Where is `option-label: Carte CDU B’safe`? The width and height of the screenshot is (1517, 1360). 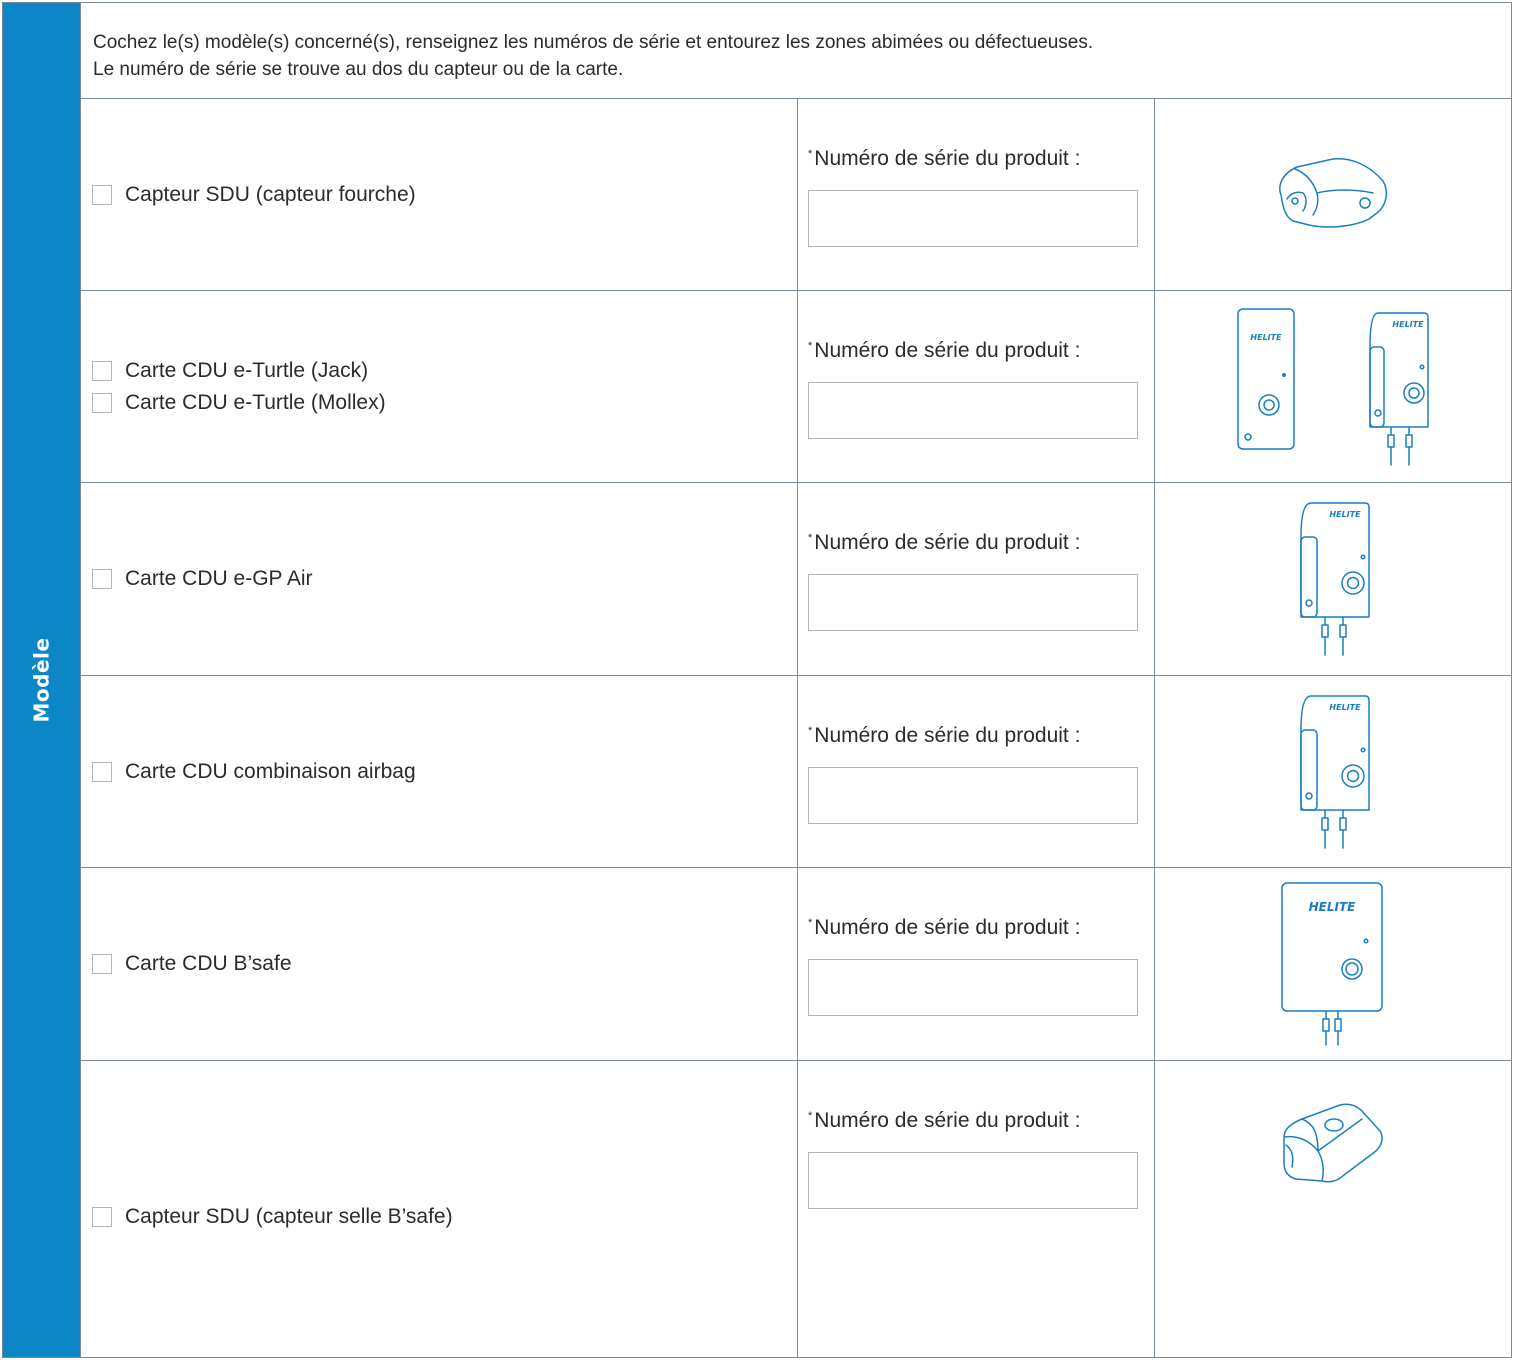
option-label: Carte CDU B’safe is located at coordinates (208, 963).